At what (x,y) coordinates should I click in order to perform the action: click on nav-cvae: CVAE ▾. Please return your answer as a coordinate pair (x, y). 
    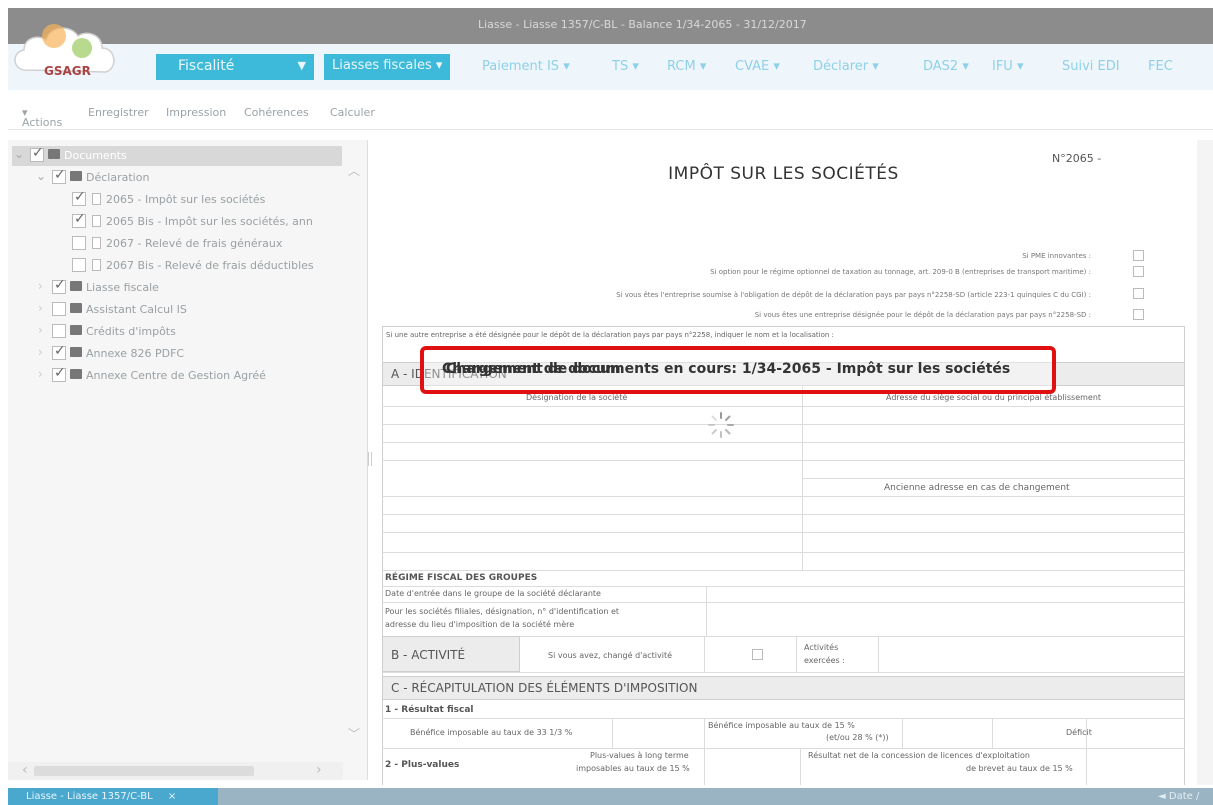
    Looking at the image, I should click on (757, 66).